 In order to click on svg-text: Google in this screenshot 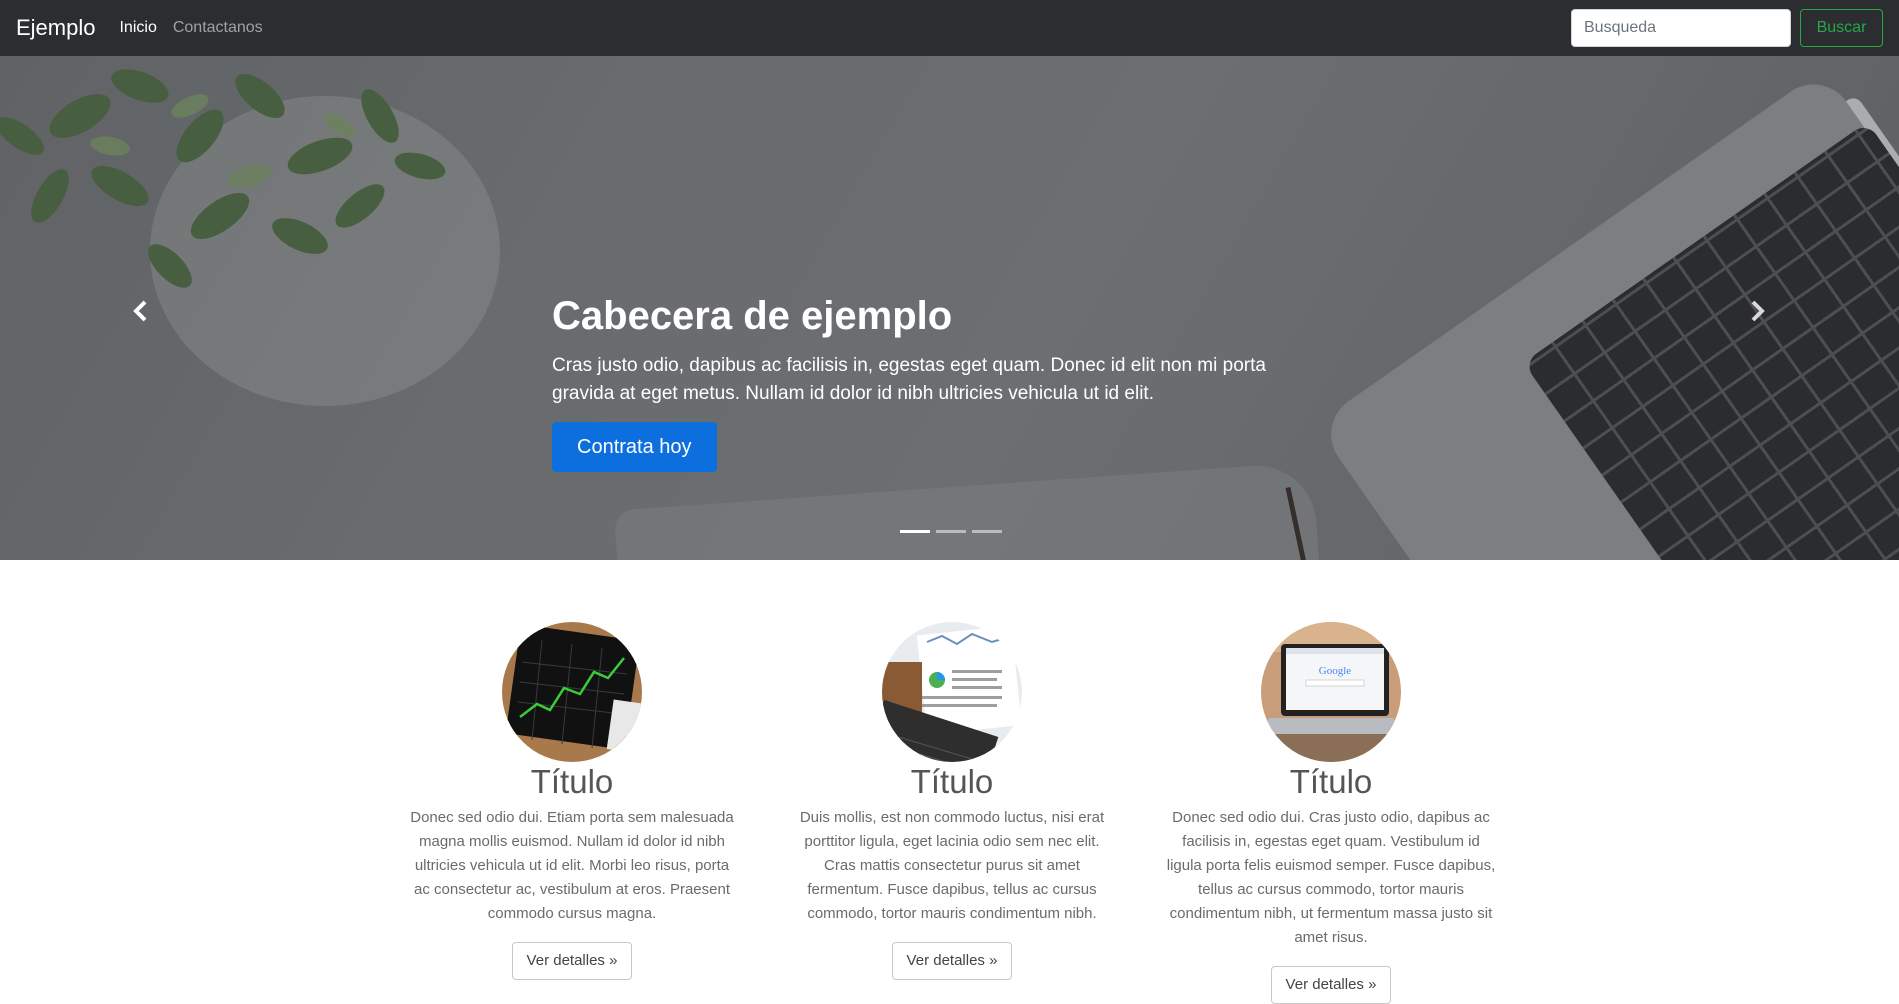, I will do `click(1335, 671)`.